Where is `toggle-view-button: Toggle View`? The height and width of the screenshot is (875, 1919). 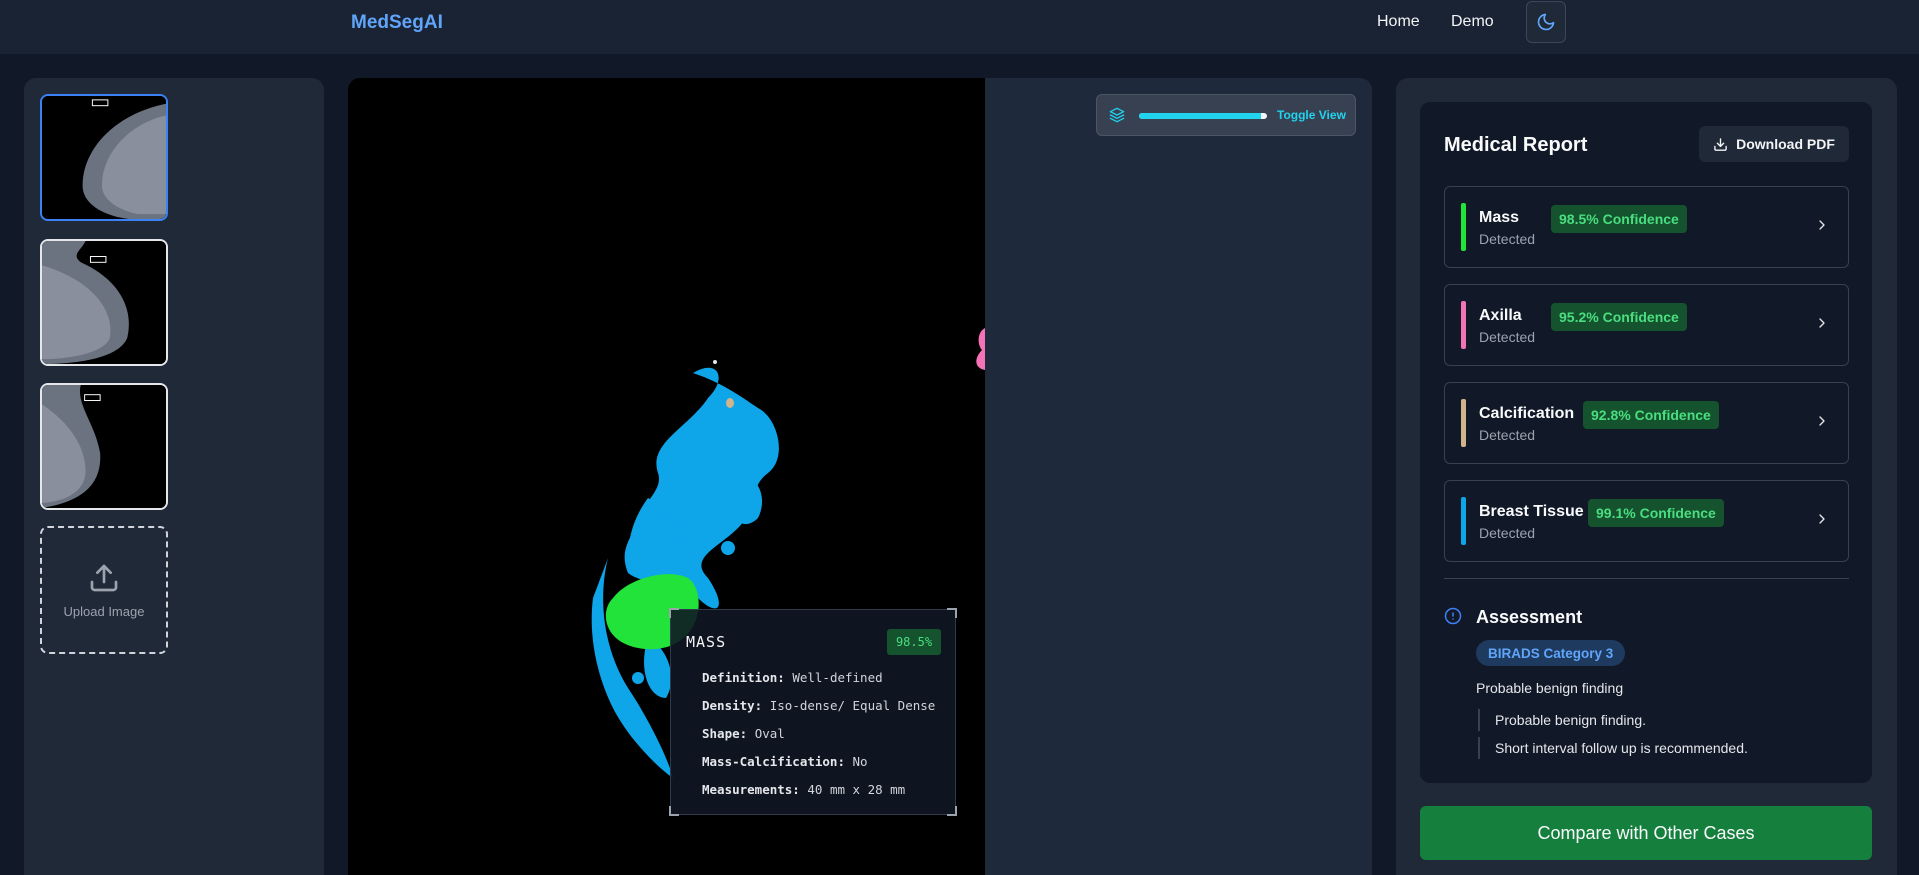
toggle-view-button: Toggle View is located at coordinates (1311, 115).